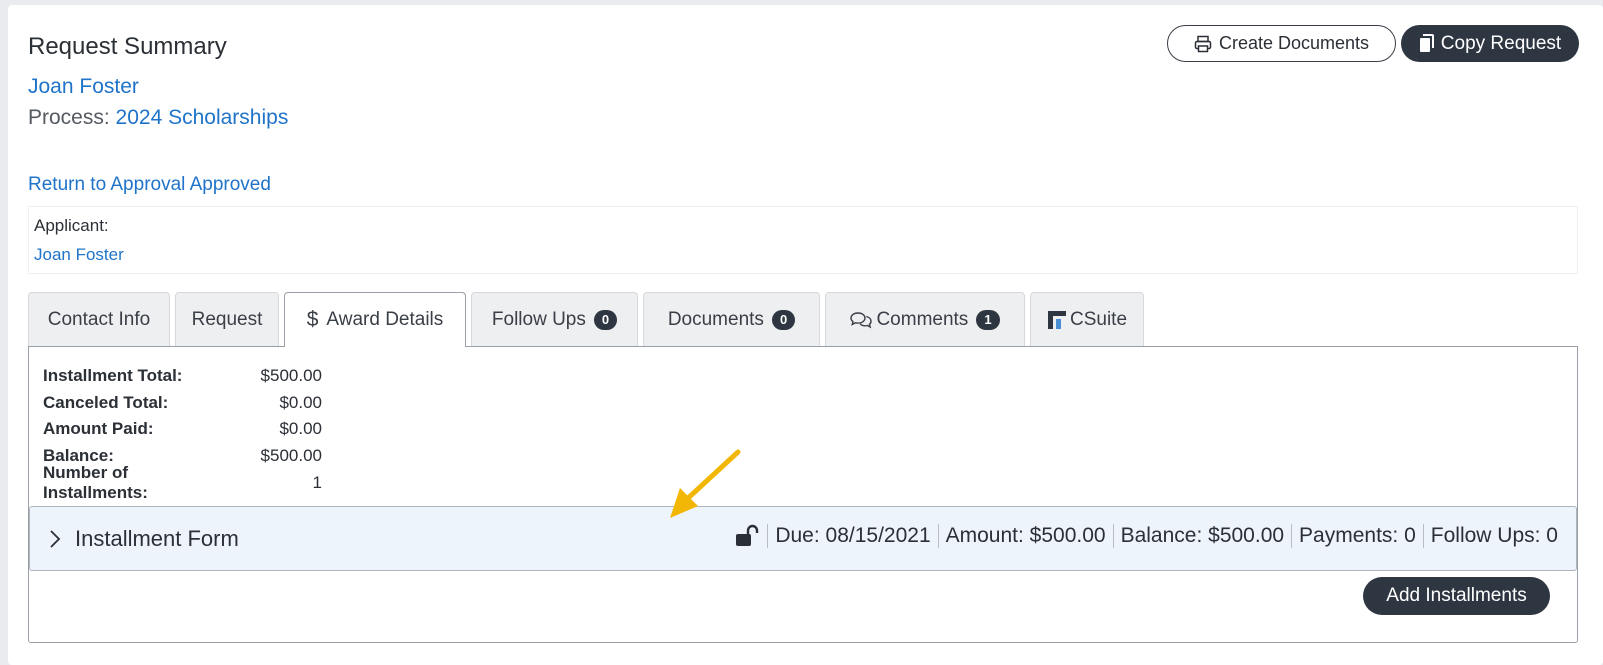 This screenshot has width=1603, height=665. What do you see at coordinates (312, 319) in the screenshot?
I see `dollar-icon: $` at bounding box center [312, 319].